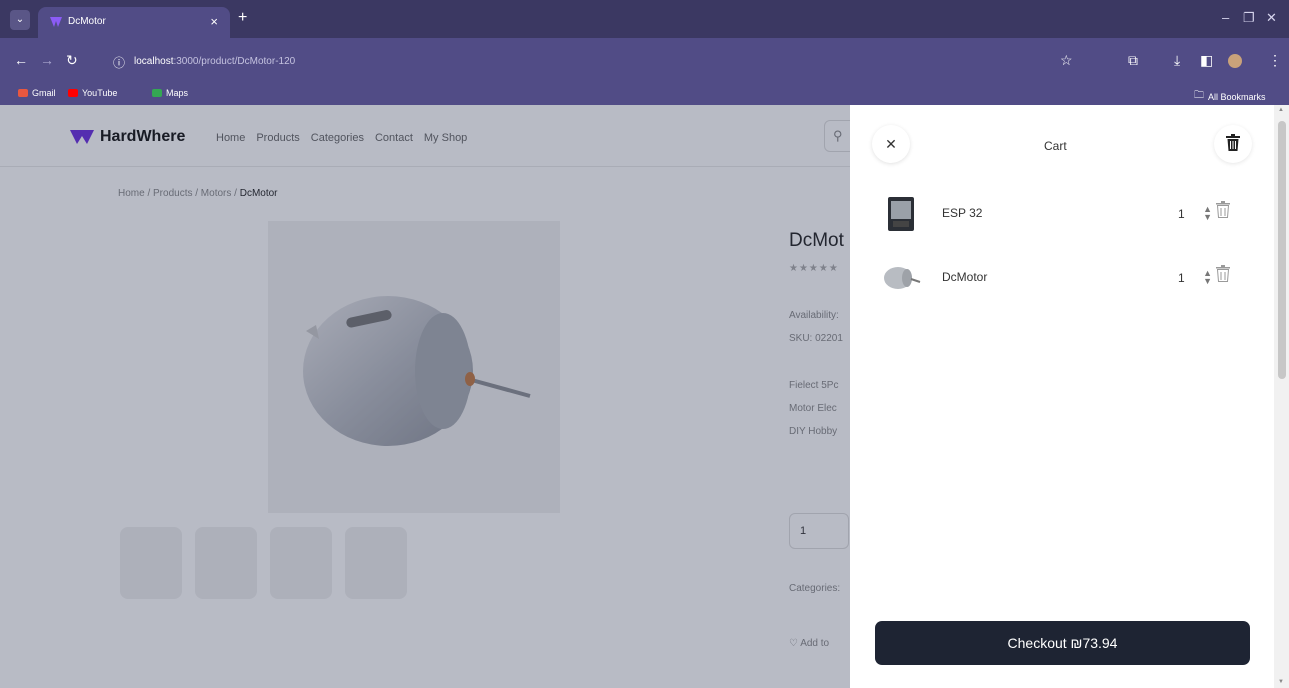  Describe the element at coordinates (965, 277) in the screenshot. I see `cart-item-name: DcMotor` at that location.